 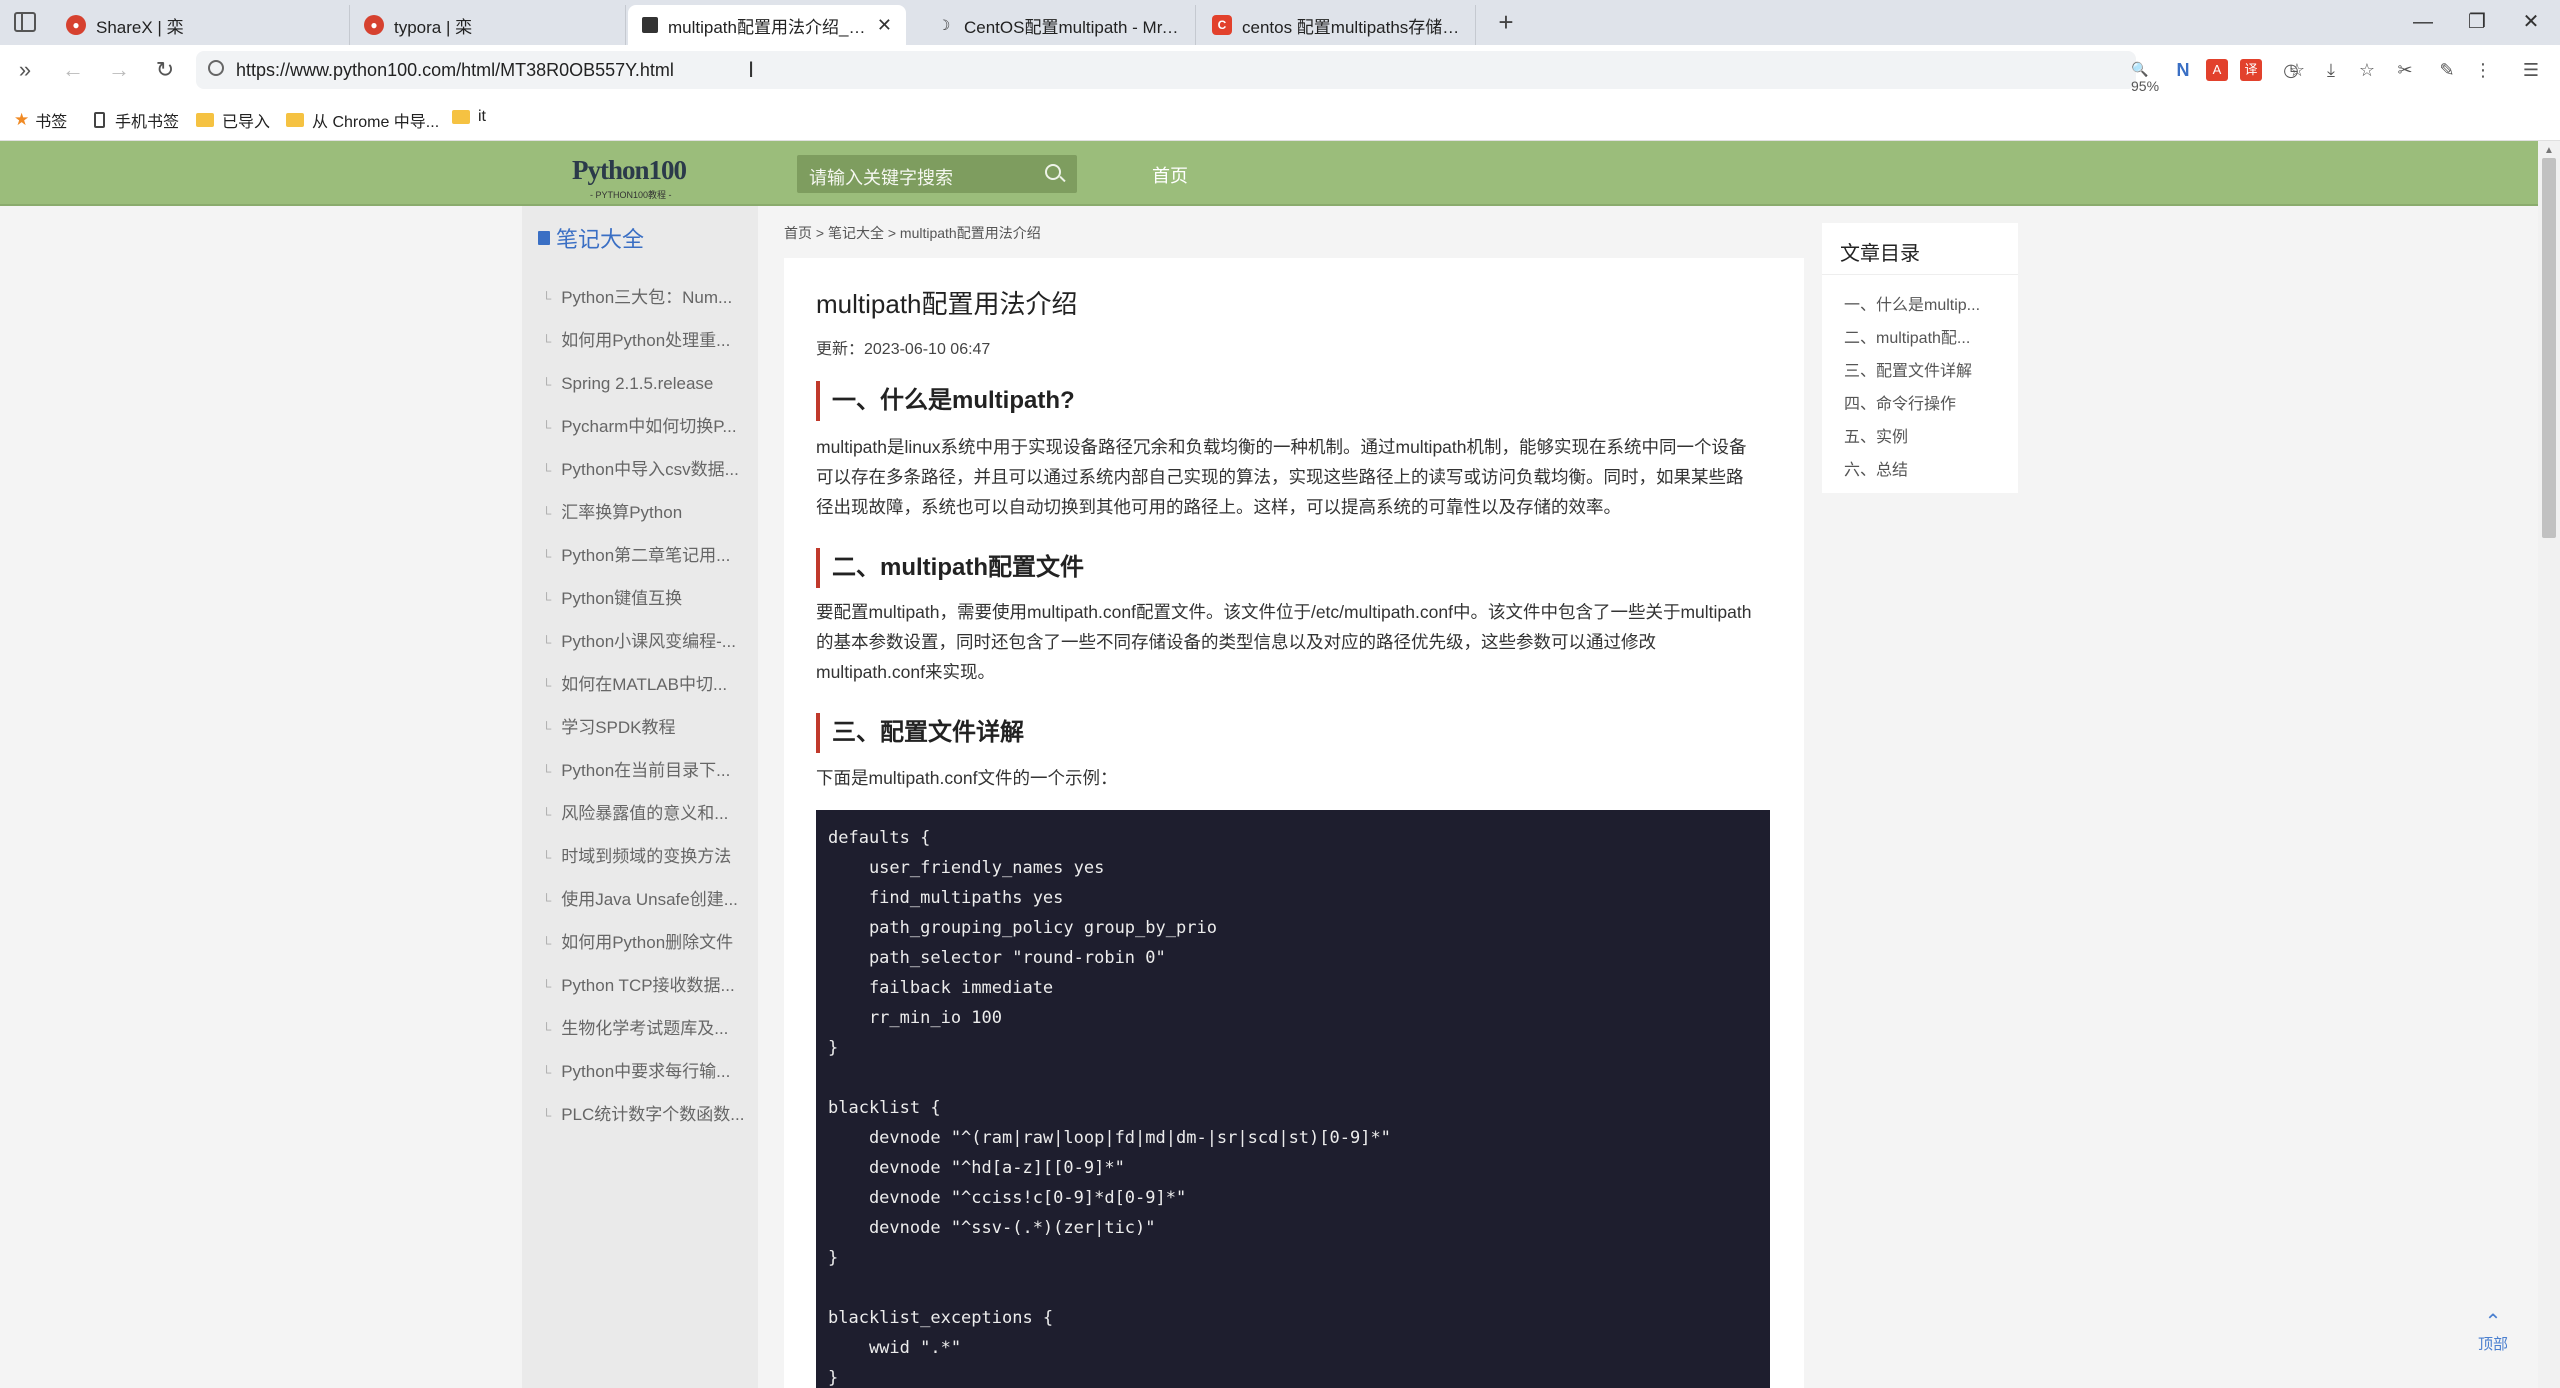 What do you see at coordinates (945, 401) in the screenshot?
I see `section-heading-1: 一、什么是multipath?` at bounding box center [945, 401].